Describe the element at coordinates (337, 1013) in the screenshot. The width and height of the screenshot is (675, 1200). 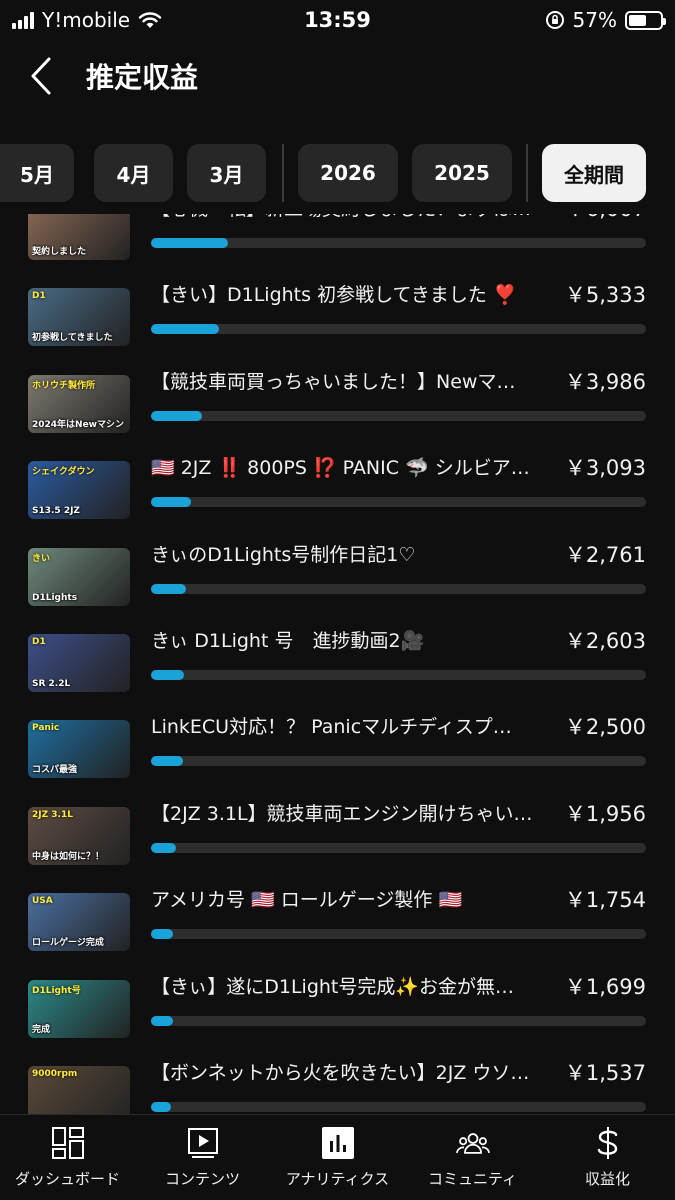
I see `video-row: D1Light号 完成 【きぃ】遂にD1Light号完成✨お金が無… ￥1,699` at that location.